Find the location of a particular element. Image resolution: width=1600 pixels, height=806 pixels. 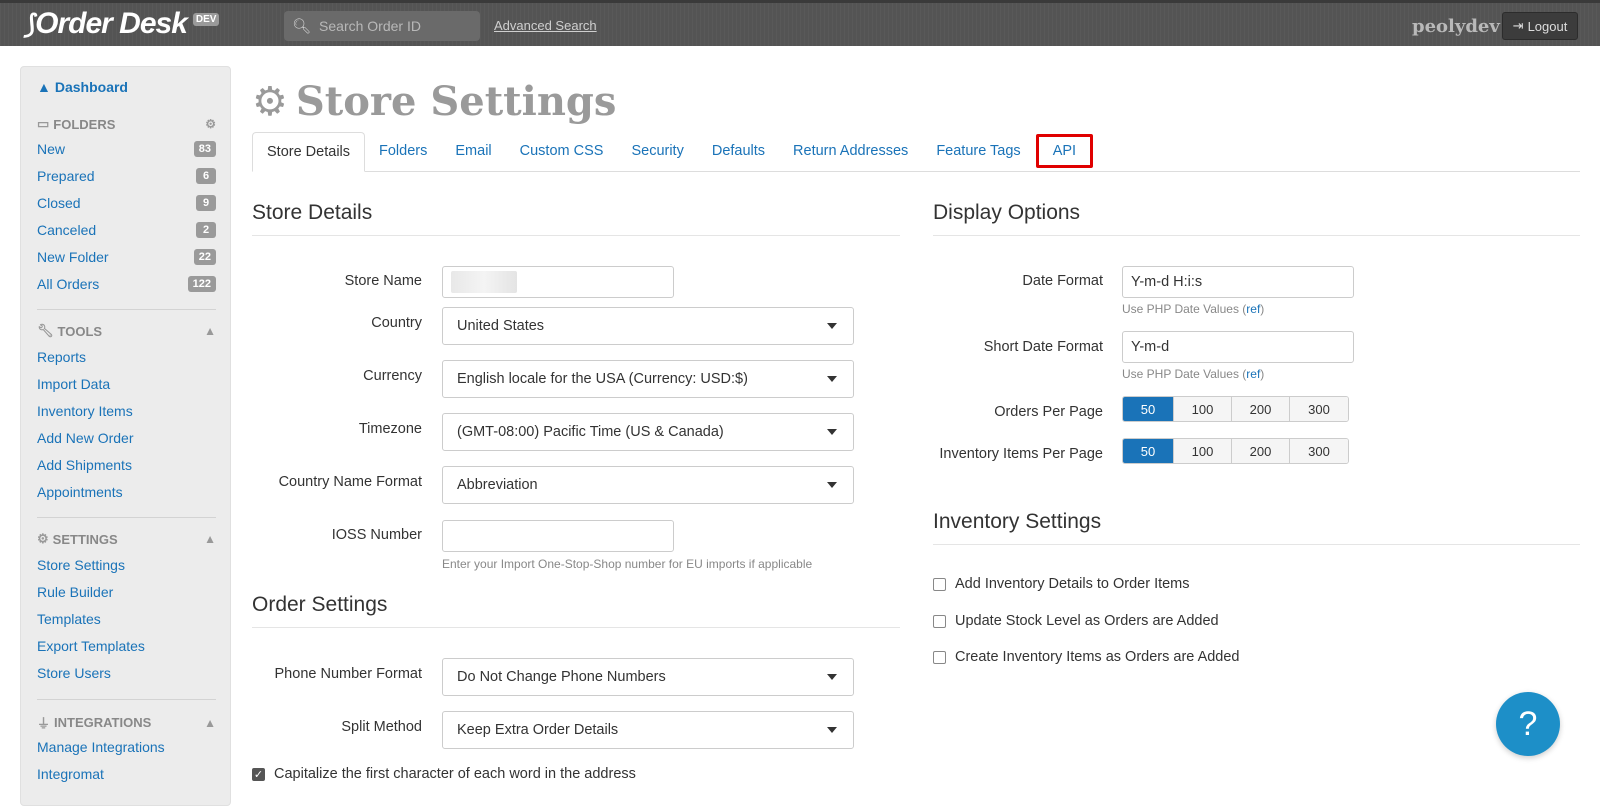

country-select: United States is located at coordinates (648, 326).